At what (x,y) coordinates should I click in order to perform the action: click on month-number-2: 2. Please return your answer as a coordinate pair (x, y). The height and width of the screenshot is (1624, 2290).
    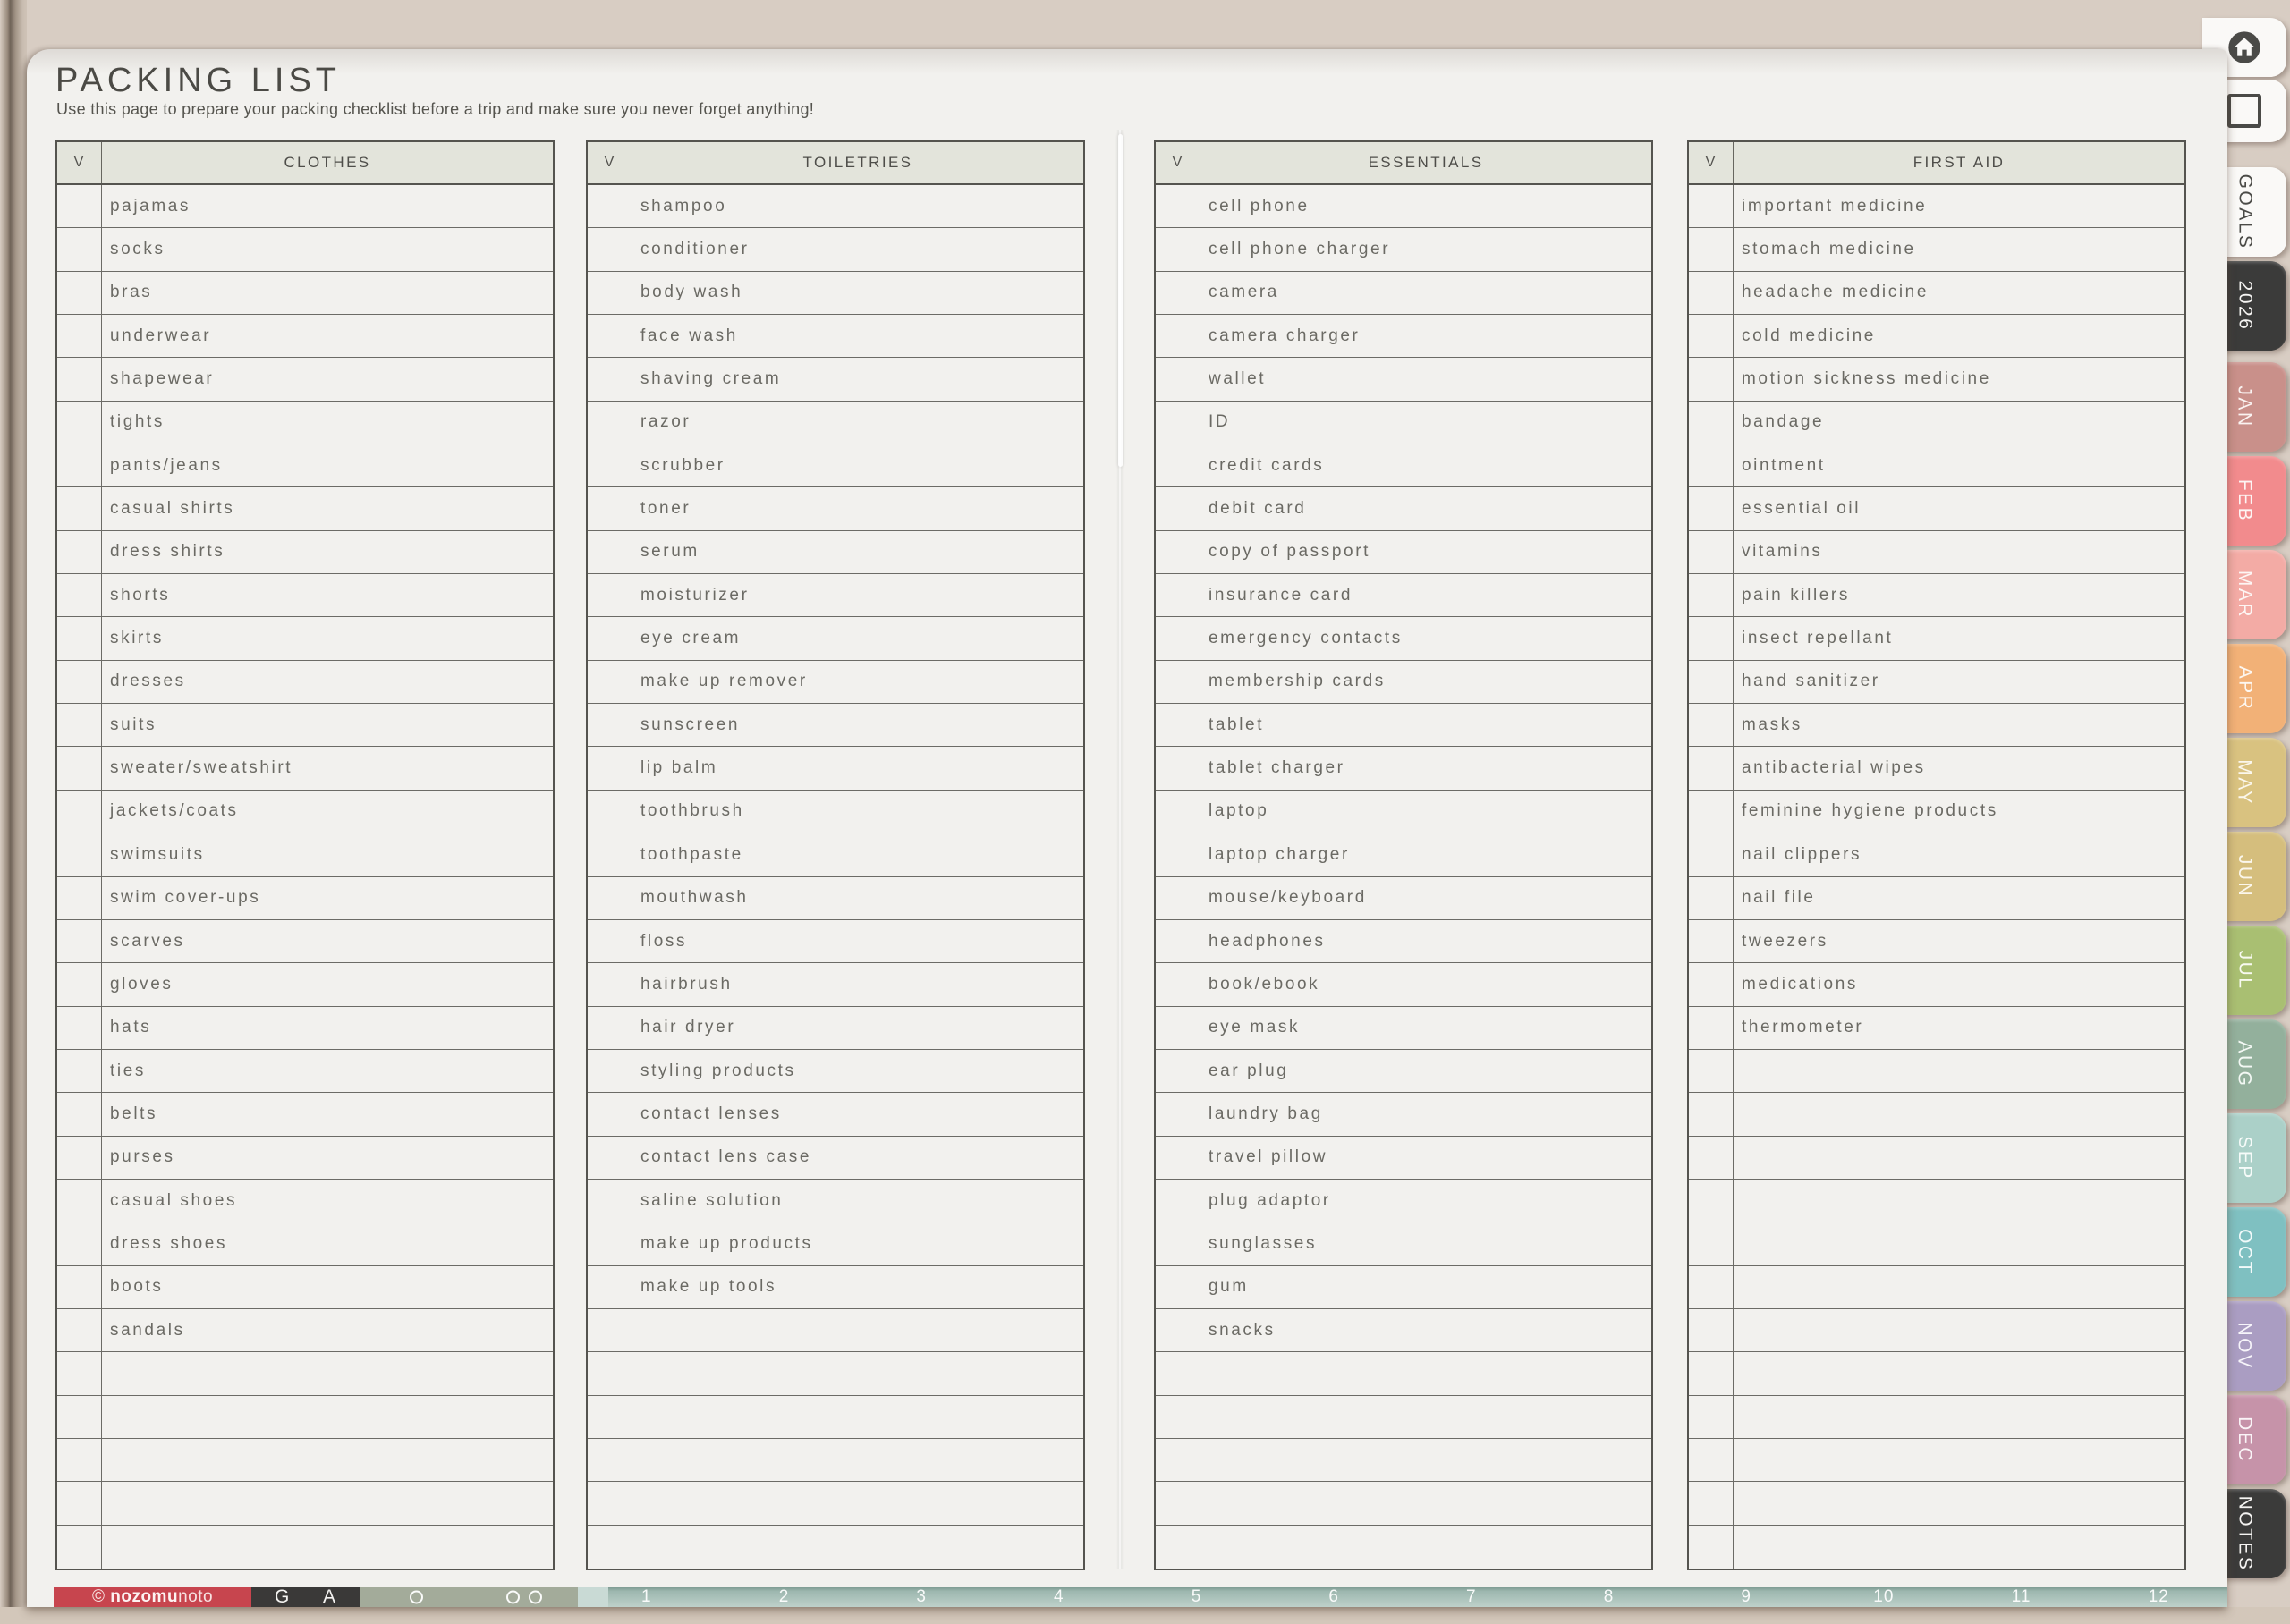
    Looking at the image, I should click on (784, 1597).